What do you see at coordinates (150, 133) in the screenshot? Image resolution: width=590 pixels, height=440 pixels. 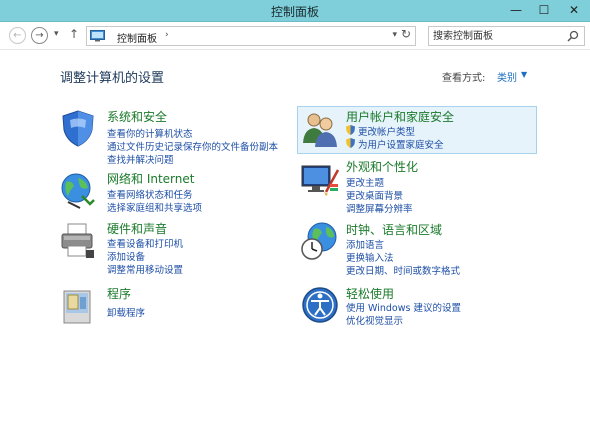 I see `link-view-computer-status: 查看你的计算机状态` at bounding box center [150, 133].